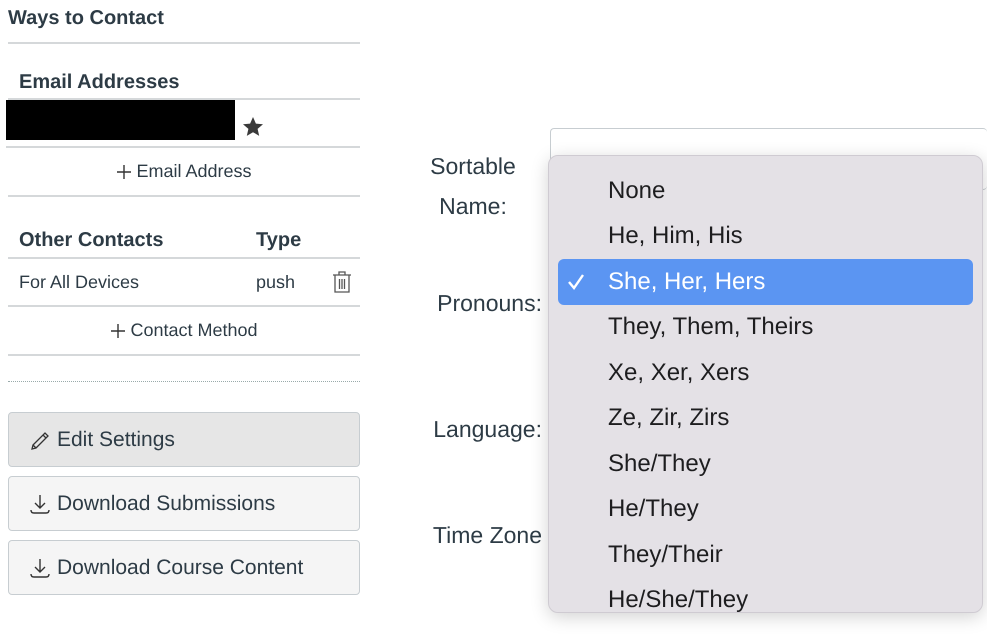  I want to click on column-header: Type, so click(279, 240).